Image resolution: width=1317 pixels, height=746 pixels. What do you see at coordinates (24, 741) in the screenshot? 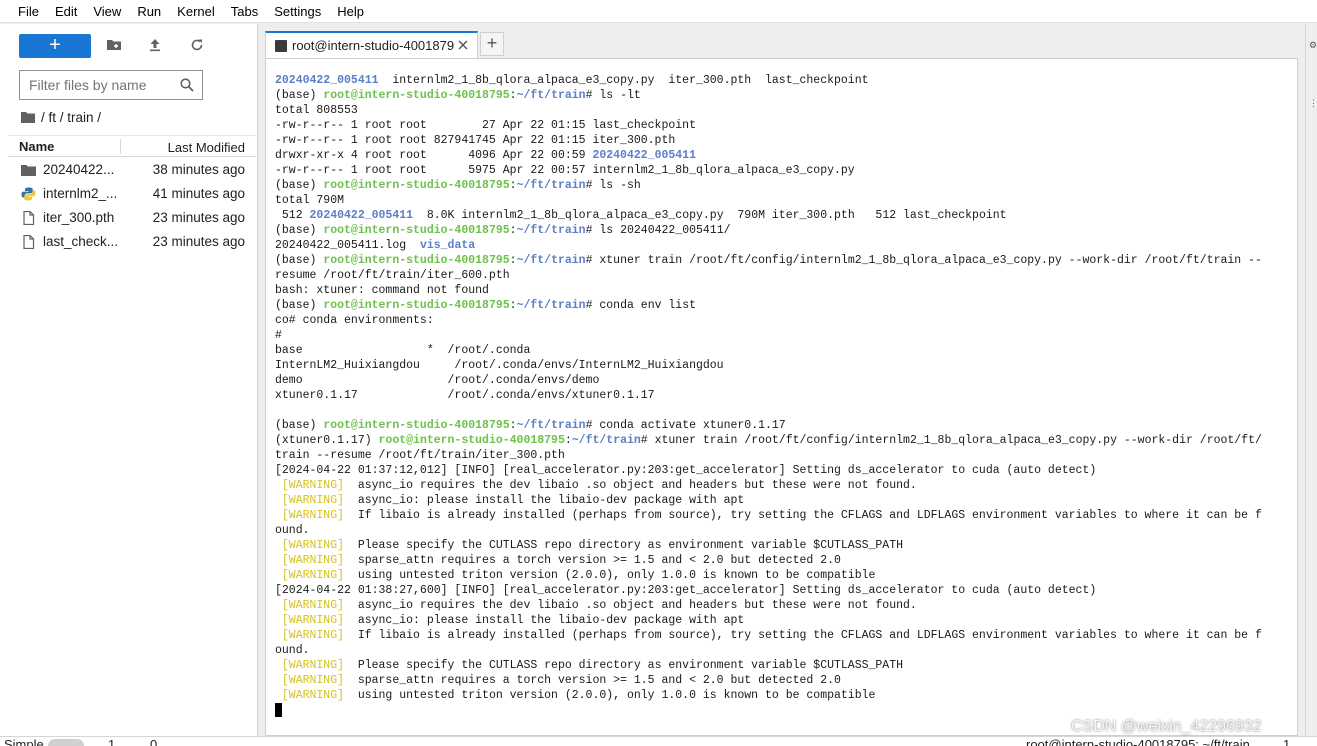
I see `mode-label: Simple` at bounding box center [24, 741].